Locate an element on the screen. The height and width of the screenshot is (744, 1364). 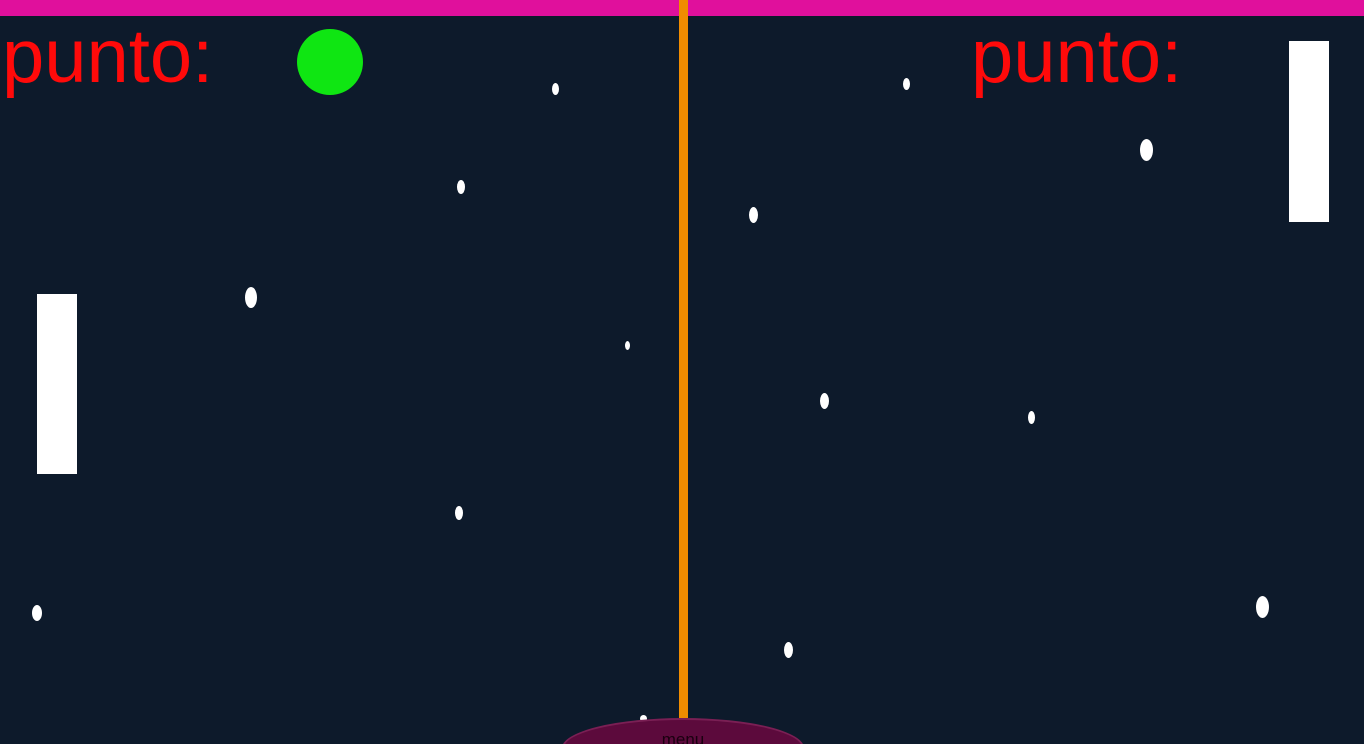
score-label-left: punto: is located at coordinates (108, 56).